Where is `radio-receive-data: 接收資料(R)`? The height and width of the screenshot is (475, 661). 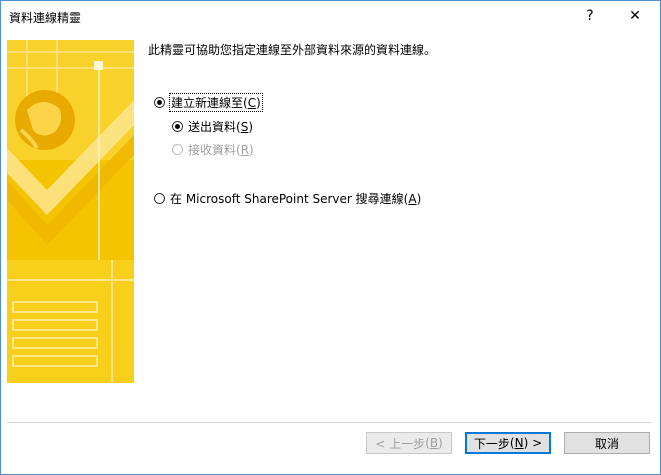 radio-receive-data: 接收資料(R) is located at coordinates (213, 149).